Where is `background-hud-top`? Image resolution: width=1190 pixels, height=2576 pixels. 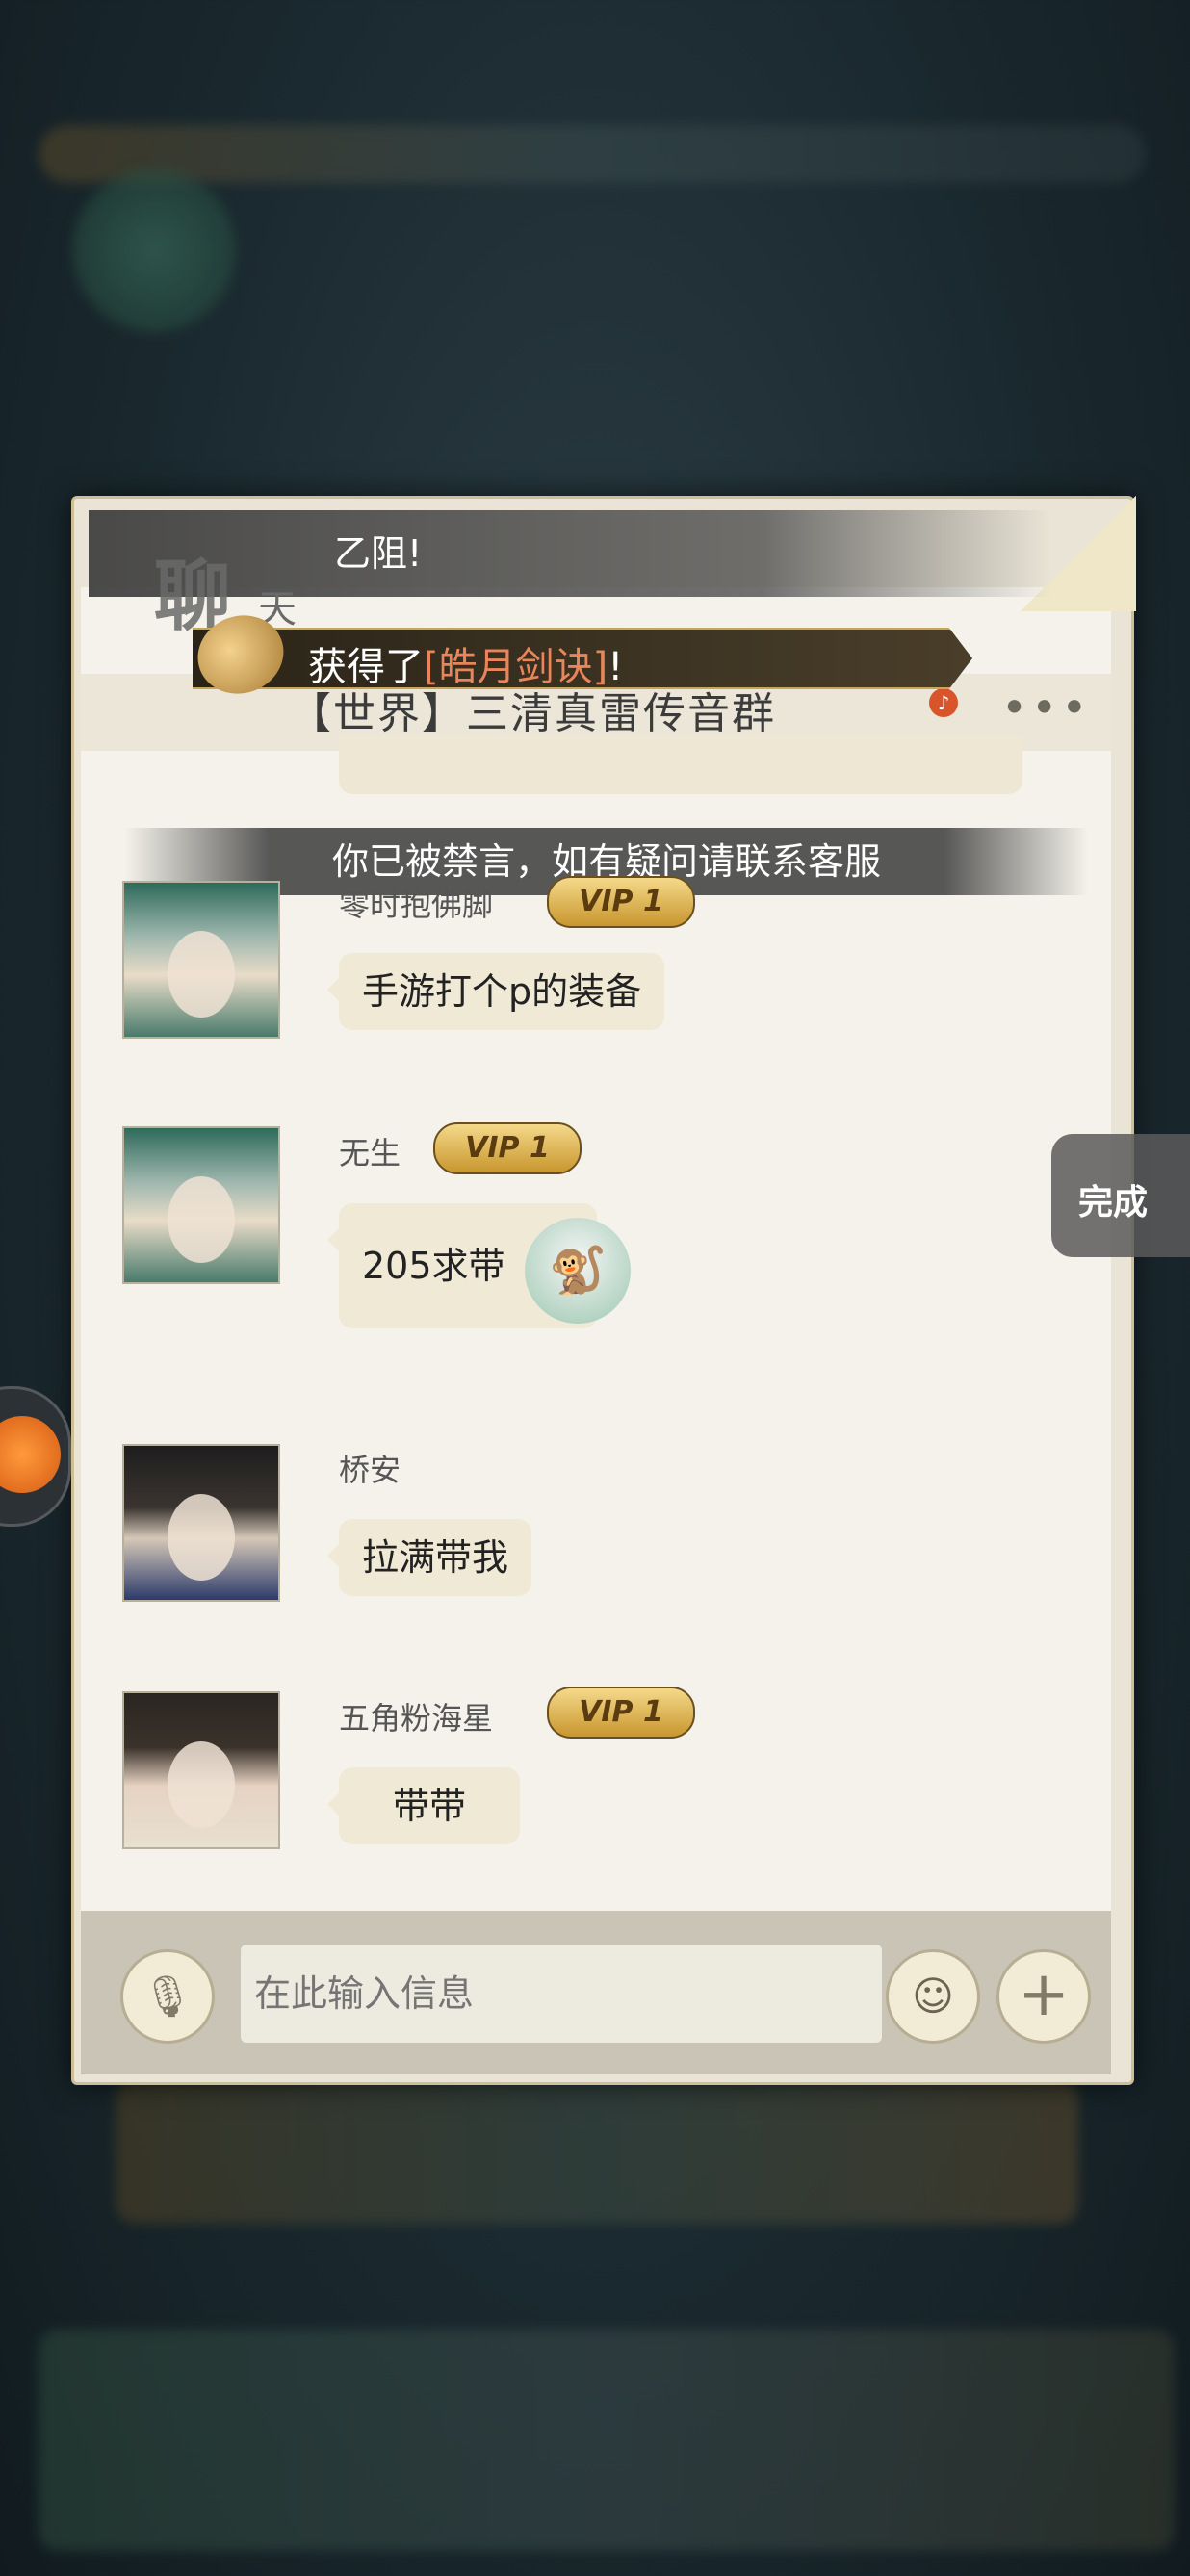 background-hud-top is located at coordinates (593, 154).